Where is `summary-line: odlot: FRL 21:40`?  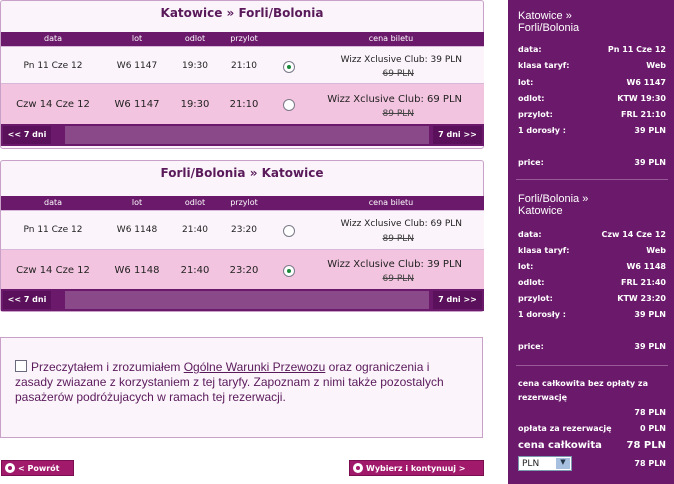 summary-line: odlot: FRL 21:40 is located at coordinates (592, 282).